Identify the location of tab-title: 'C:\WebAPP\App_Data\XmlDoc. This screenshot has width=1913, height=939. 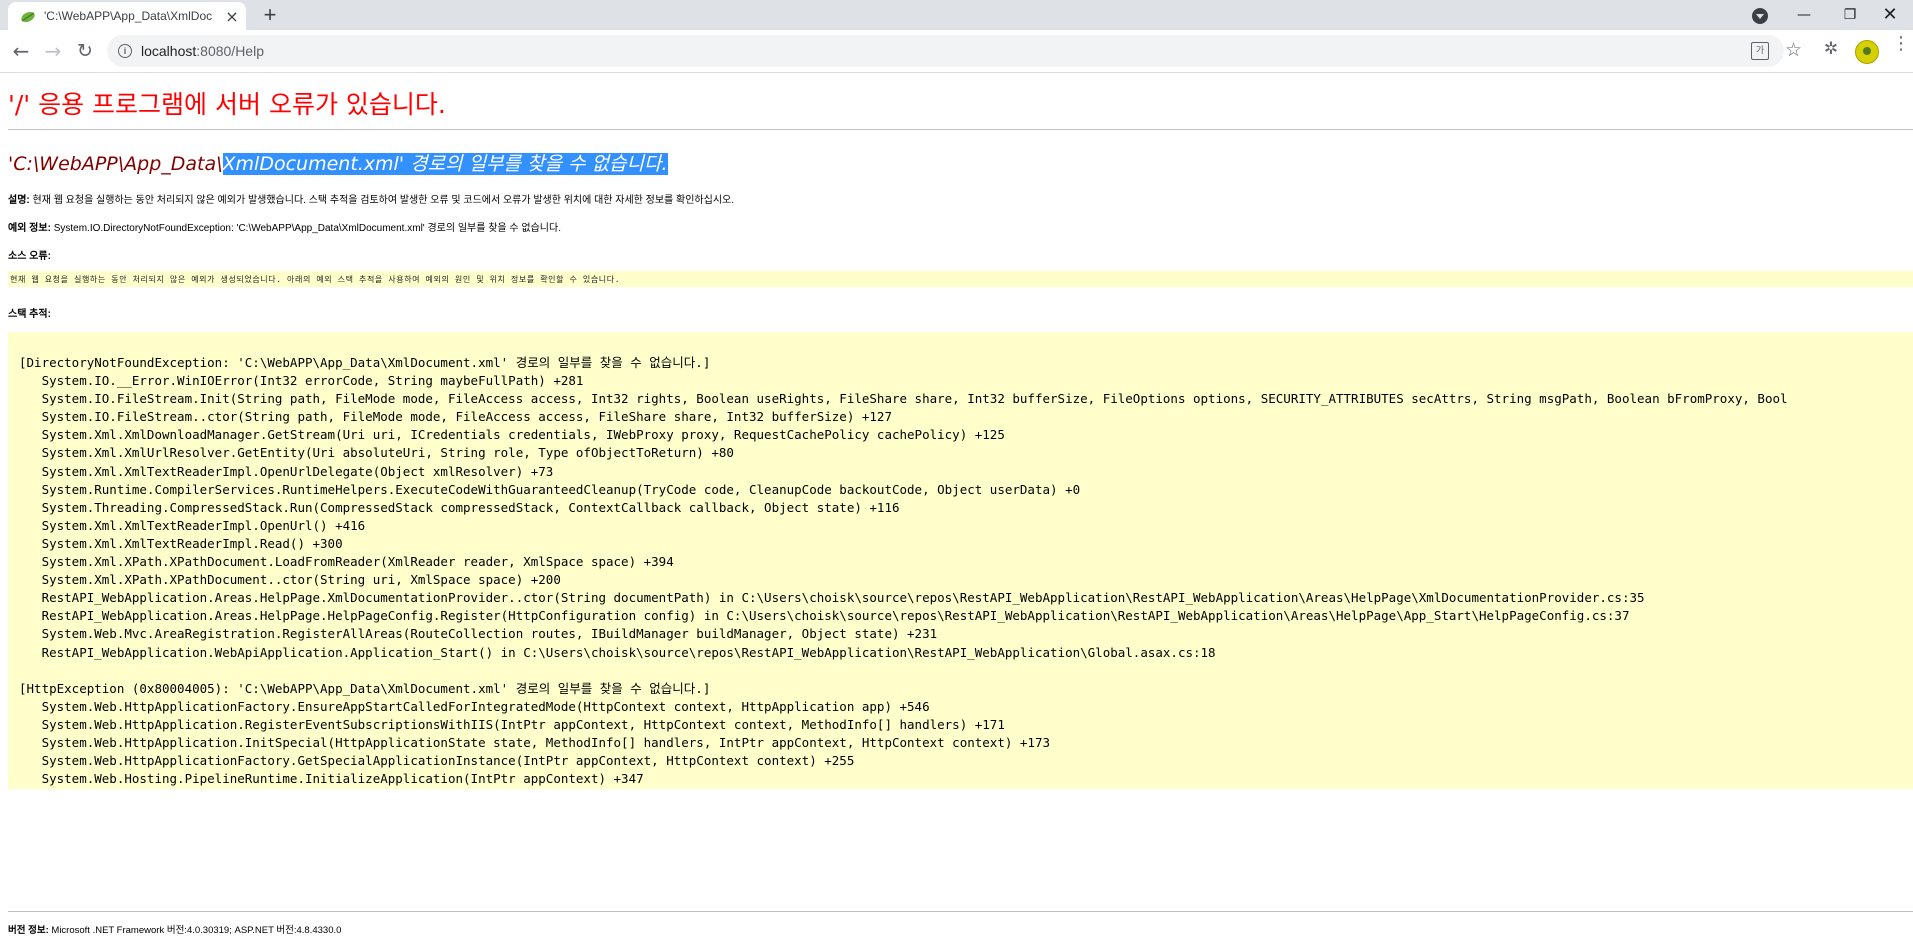
(128, 16).